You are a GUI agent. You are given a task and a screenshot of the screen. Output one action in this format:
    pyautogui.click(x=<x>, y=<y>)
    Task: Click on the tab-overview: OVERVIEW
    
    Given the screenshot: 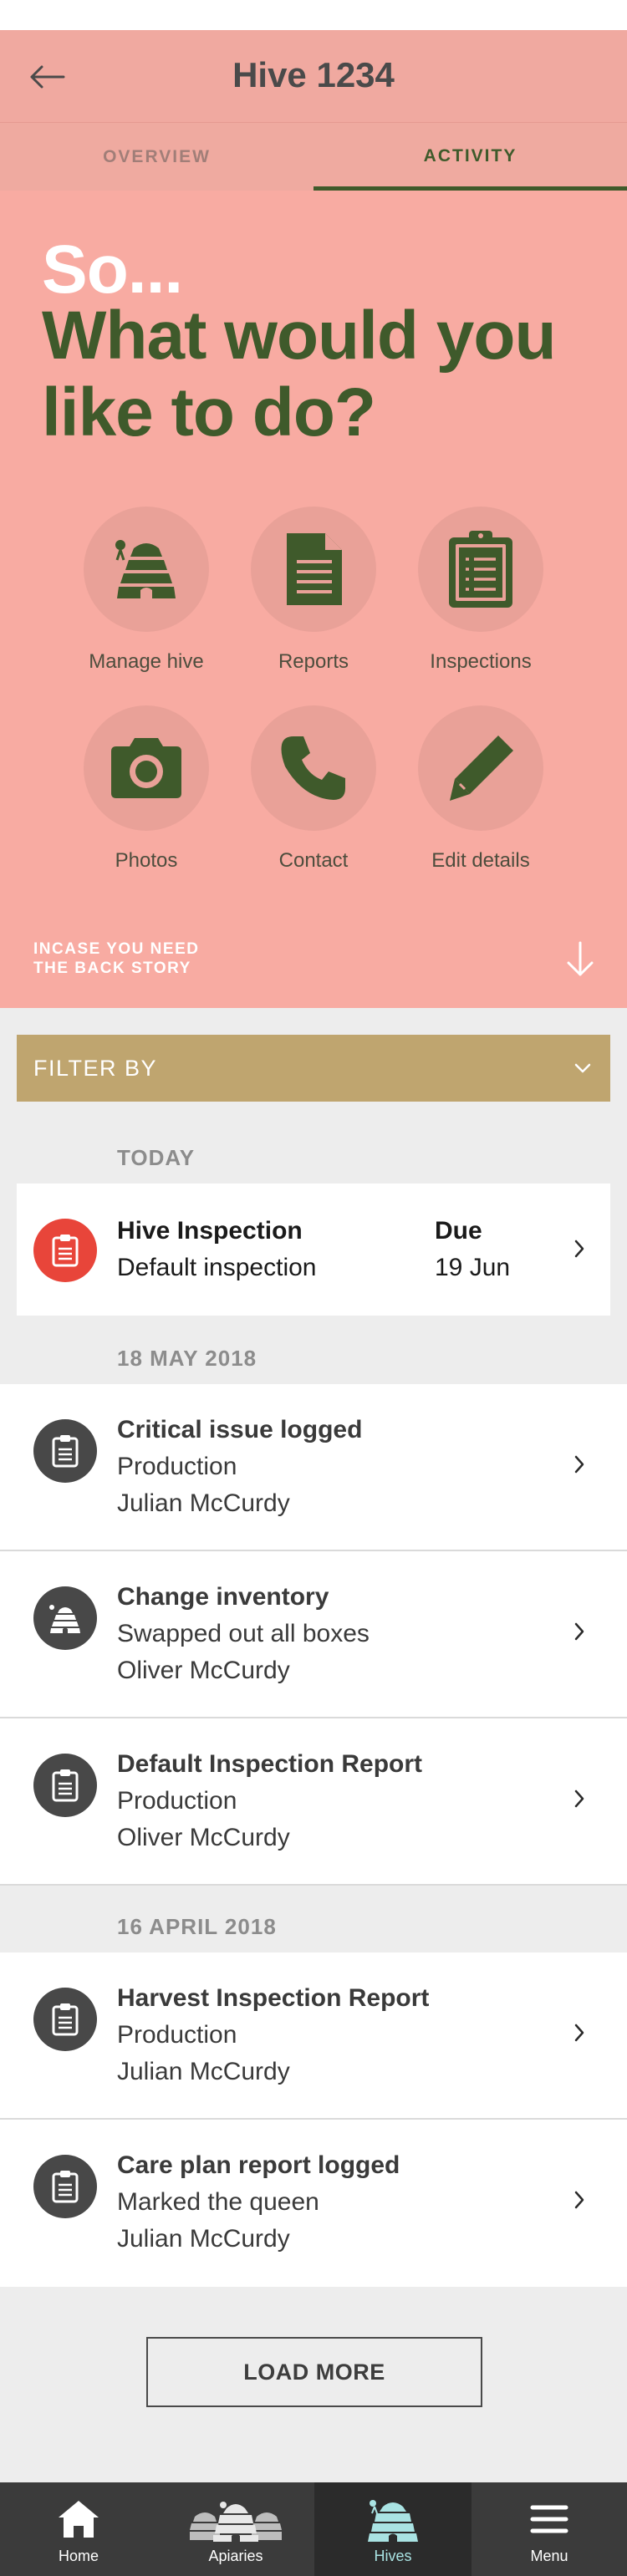 What is the action you would take?
    pyautogui.click(x=157, y=157)
    